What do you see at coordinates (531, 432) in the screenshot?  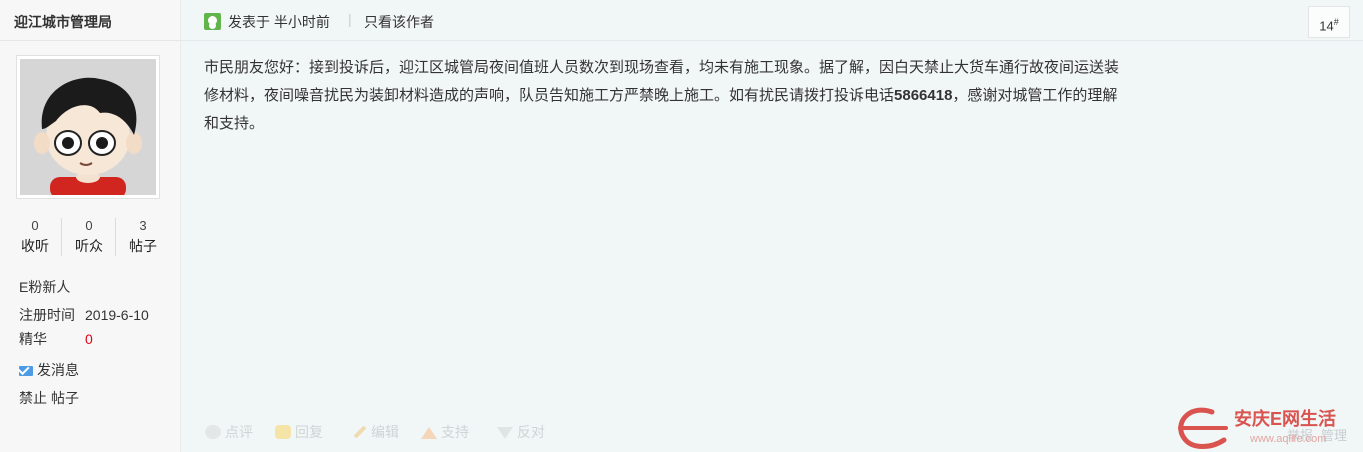 I see `oppose-label: 反对` at bounding box center [531, 432].